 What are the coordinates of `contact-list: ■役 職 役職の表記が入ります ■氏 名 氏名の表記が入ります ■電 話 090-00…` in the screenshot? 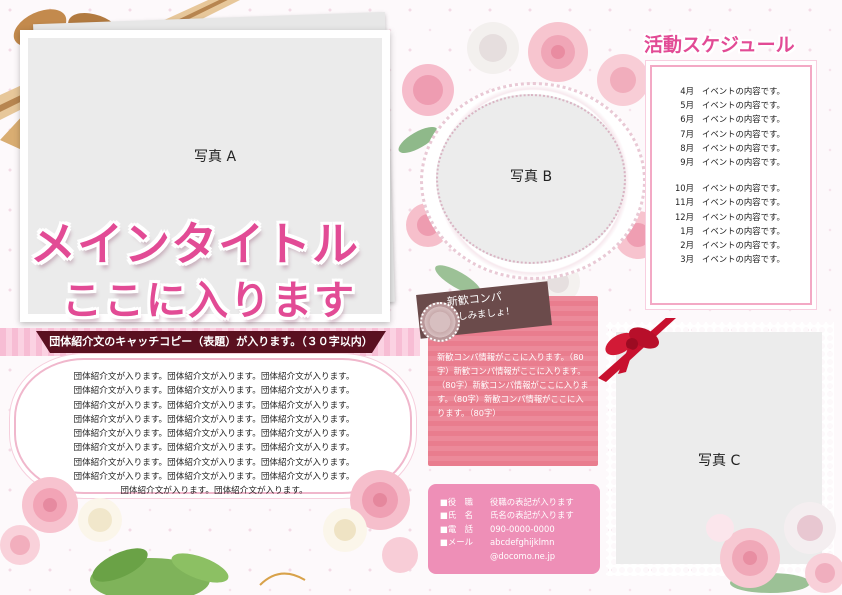 It's located at (507, 529).